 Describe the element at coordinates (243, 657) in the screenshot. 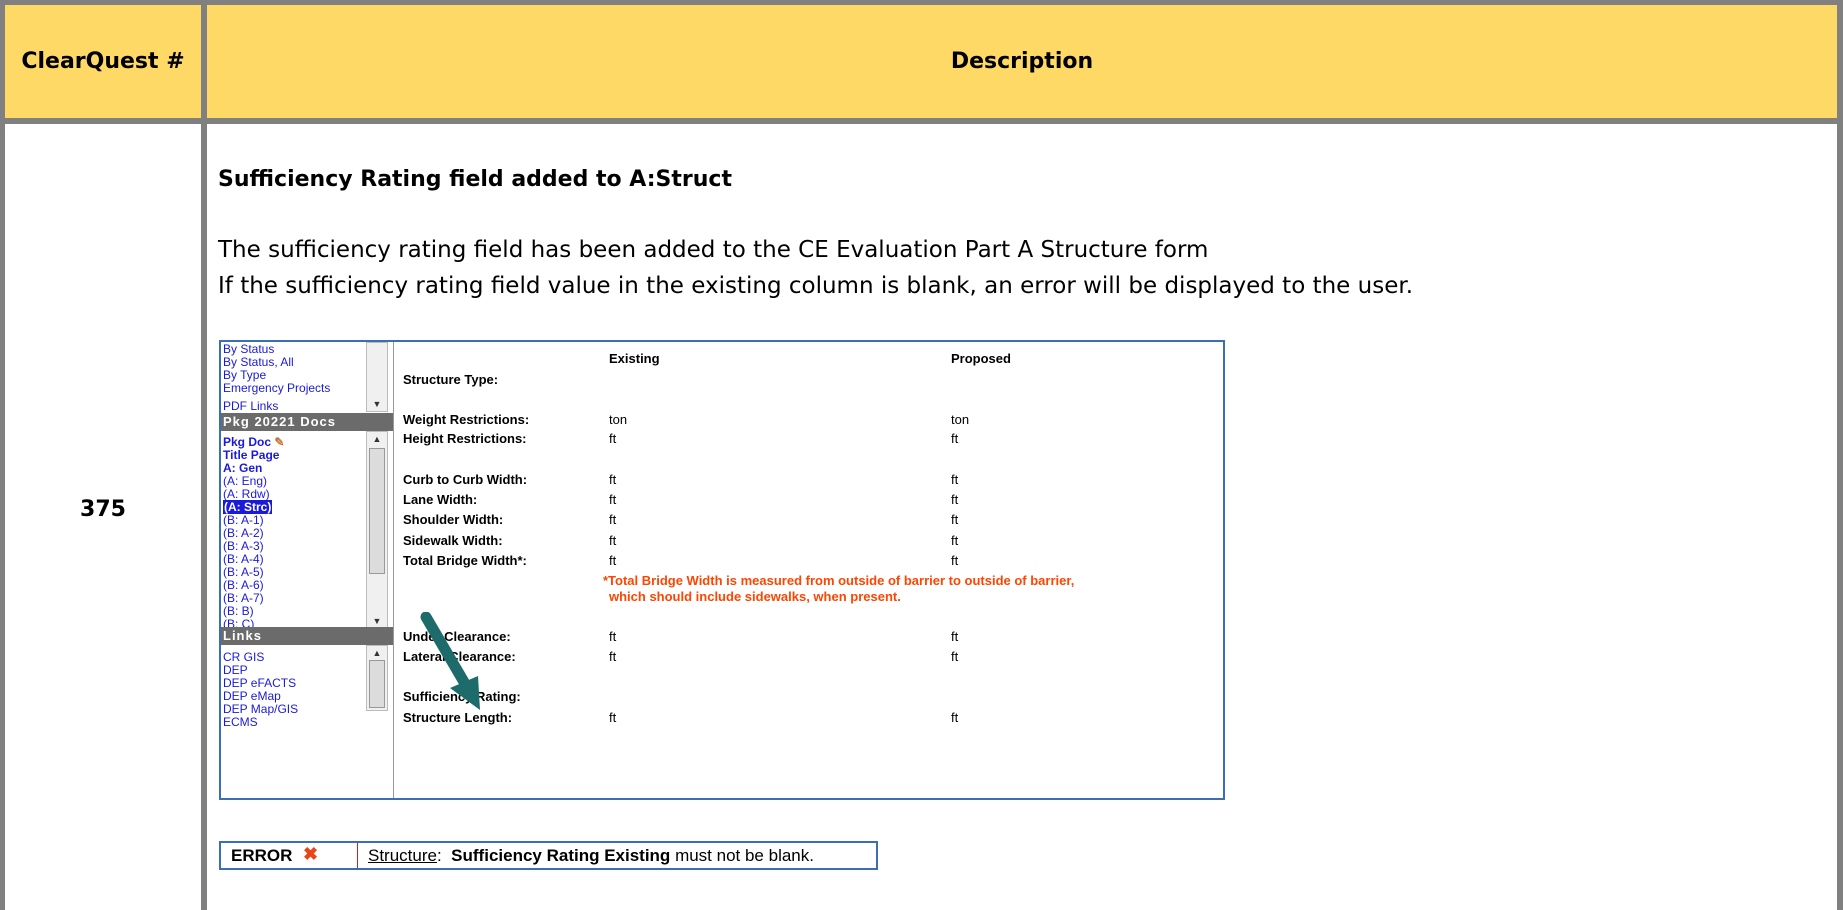

I see `ext-link: CR GIS` at that location.